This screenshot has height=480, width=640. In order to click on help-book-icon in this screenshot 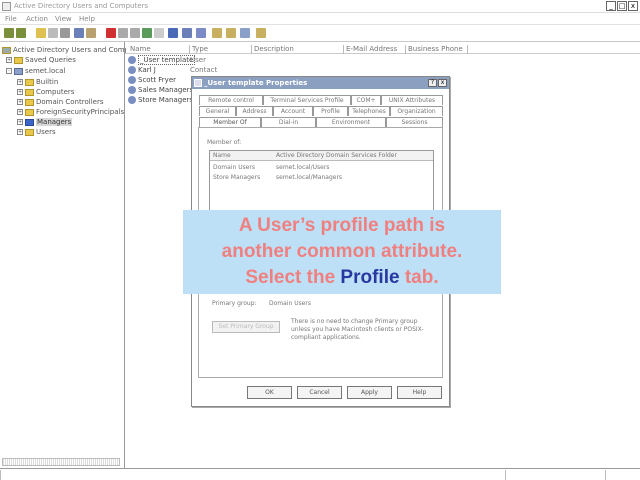, I will do `click(173, 33)`.